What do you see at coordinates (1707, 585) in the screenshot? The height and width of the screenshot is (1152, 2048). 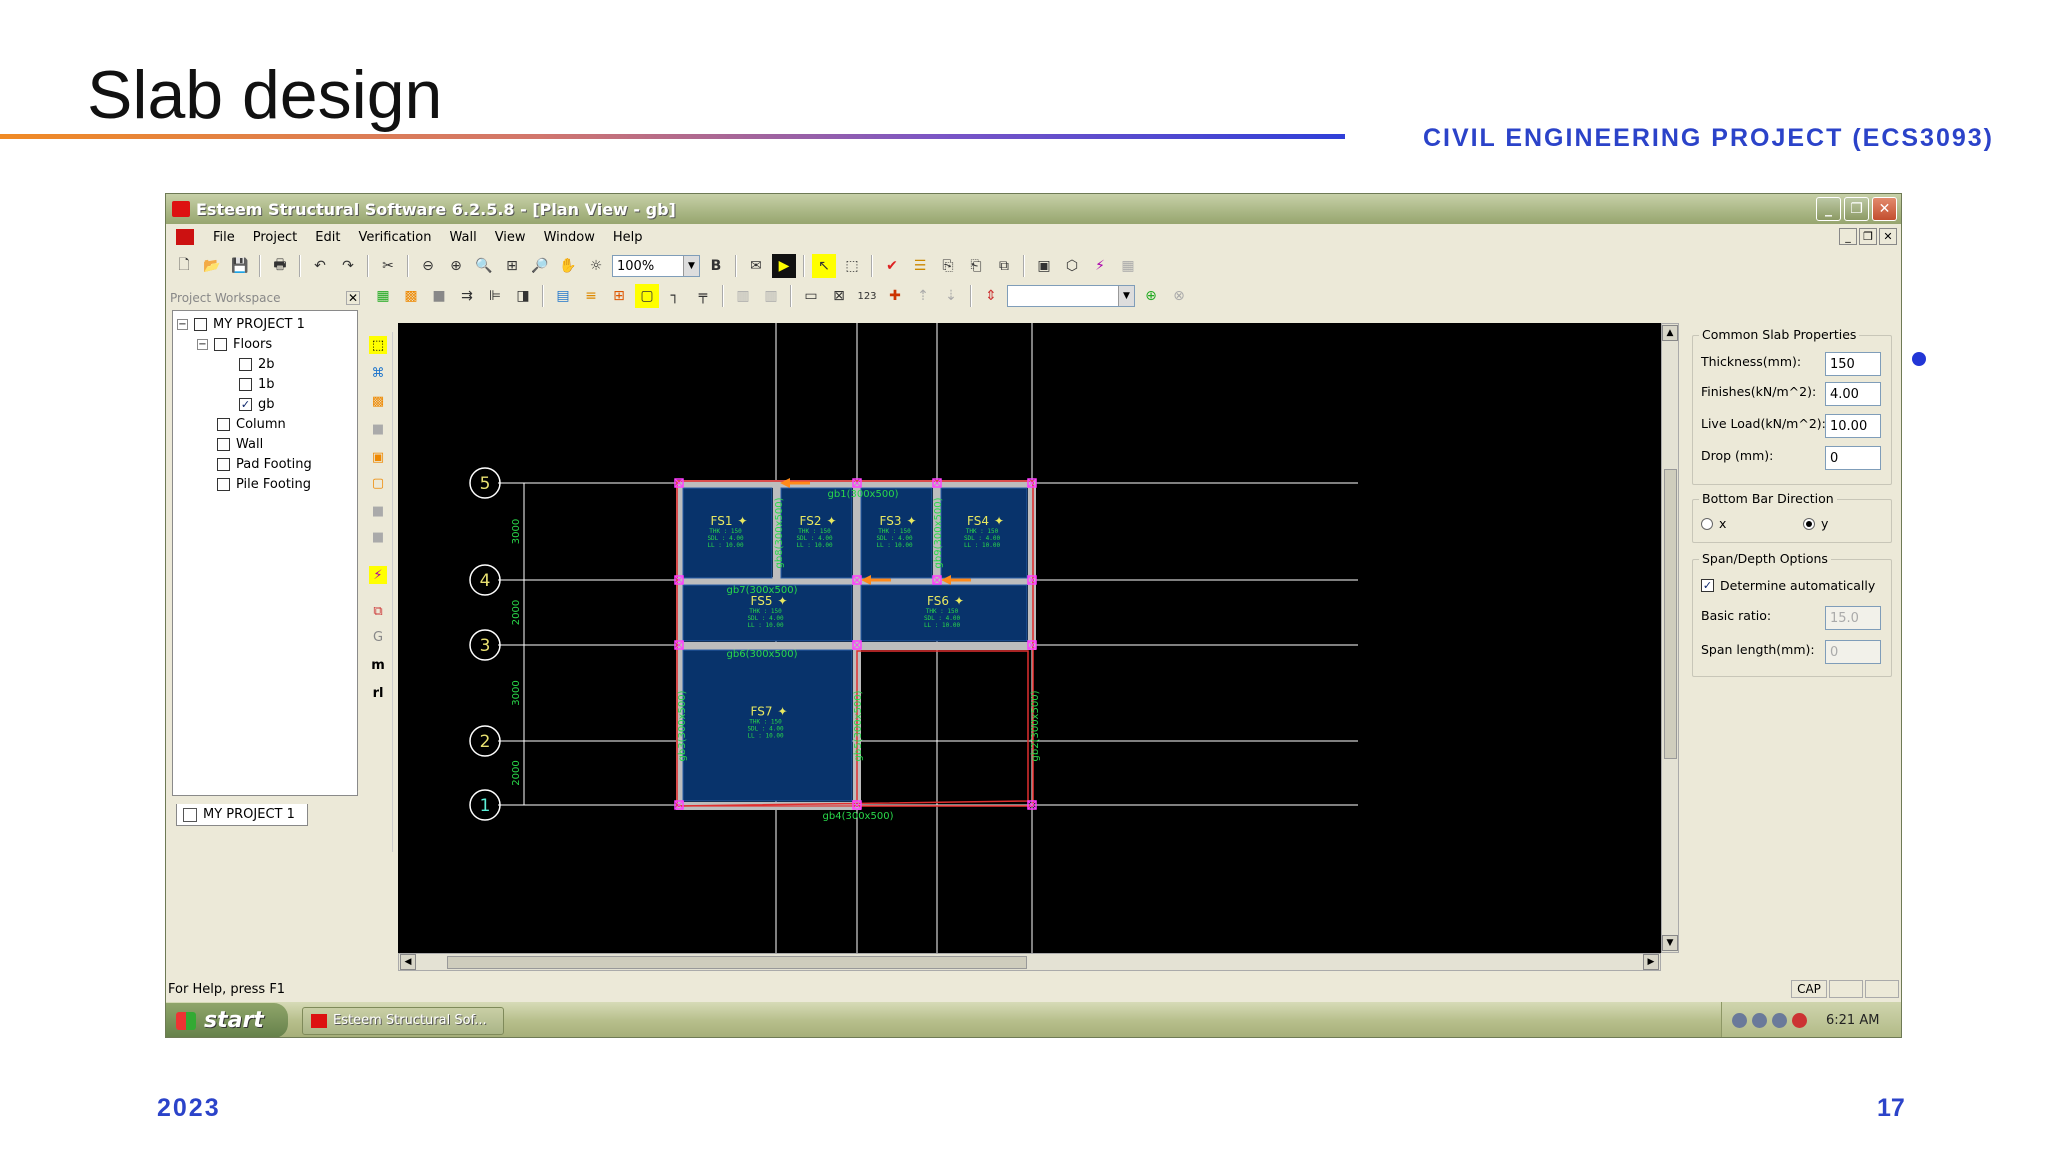 I see `checkbox-checked-icon: ✓` at bounding box center [1707, 585].